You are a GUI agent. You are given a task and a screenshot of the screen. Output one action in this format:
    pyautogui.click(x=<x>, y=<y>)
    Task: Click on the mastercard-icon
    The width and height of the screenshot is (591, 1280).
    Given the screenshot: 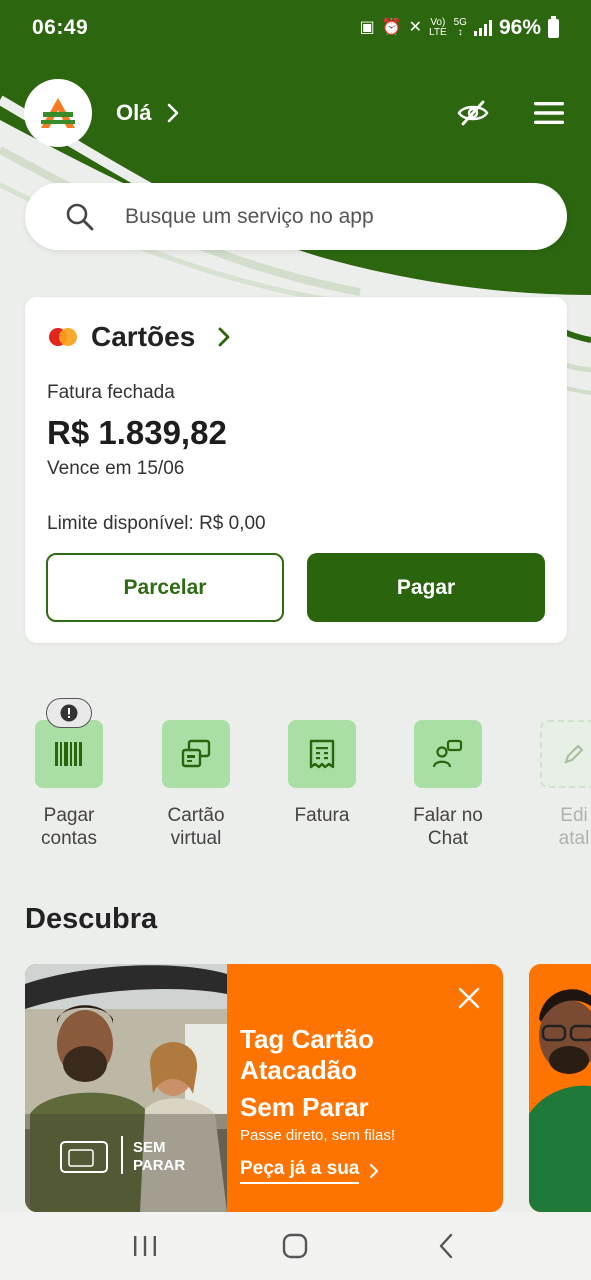 What is the action you would take?
    pyautogui.click(x=63, y=337)
    